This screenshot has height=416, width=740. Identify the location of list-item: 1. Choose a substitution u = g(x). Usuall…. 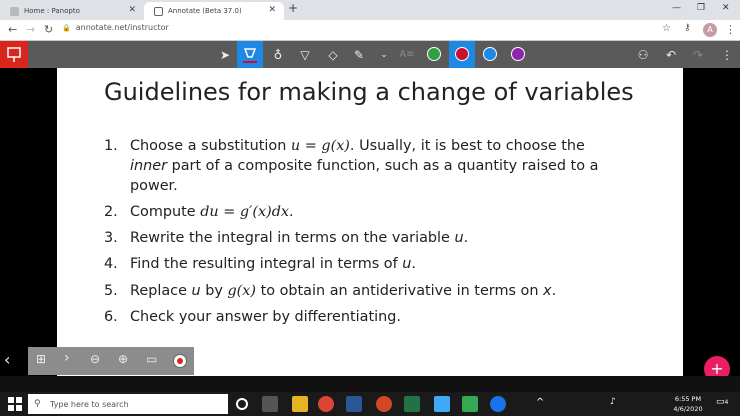
(351, 166).